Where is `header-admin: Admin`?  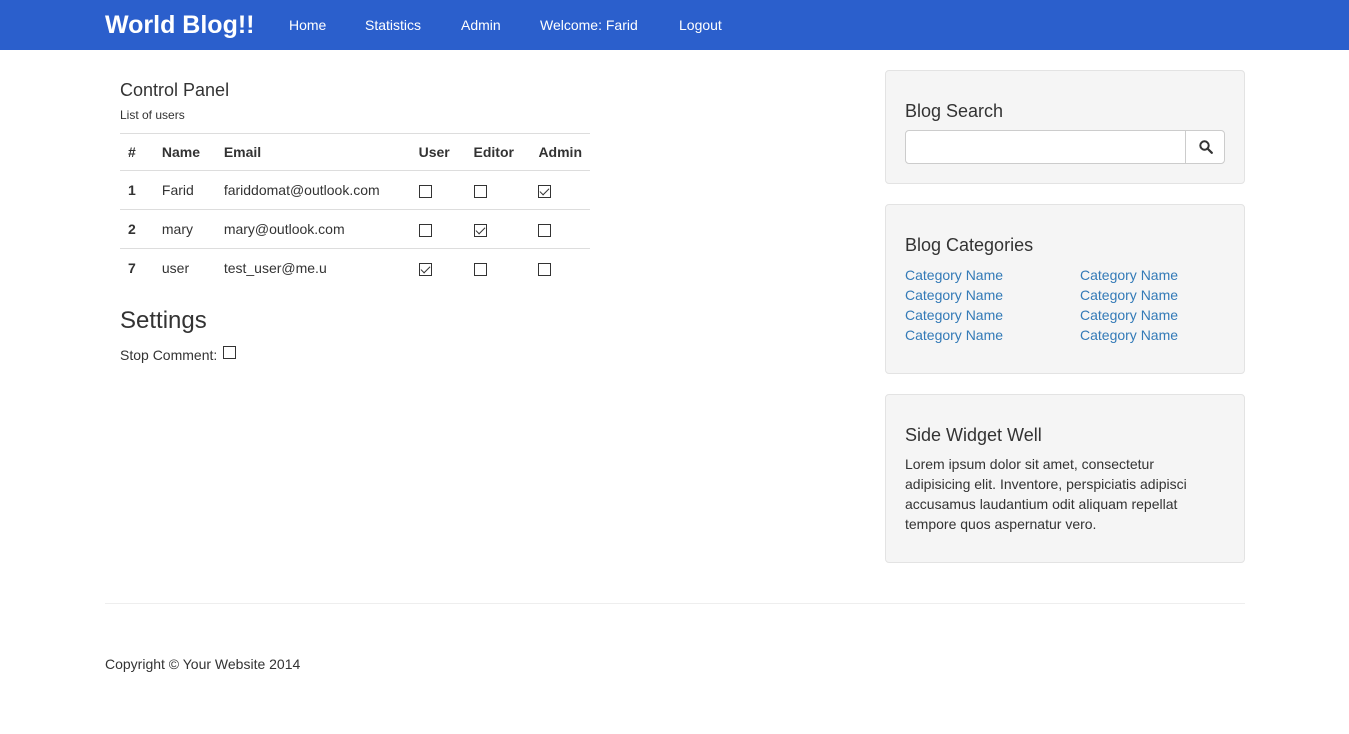
header-admin: Admin is located at coordinates (560, 152).